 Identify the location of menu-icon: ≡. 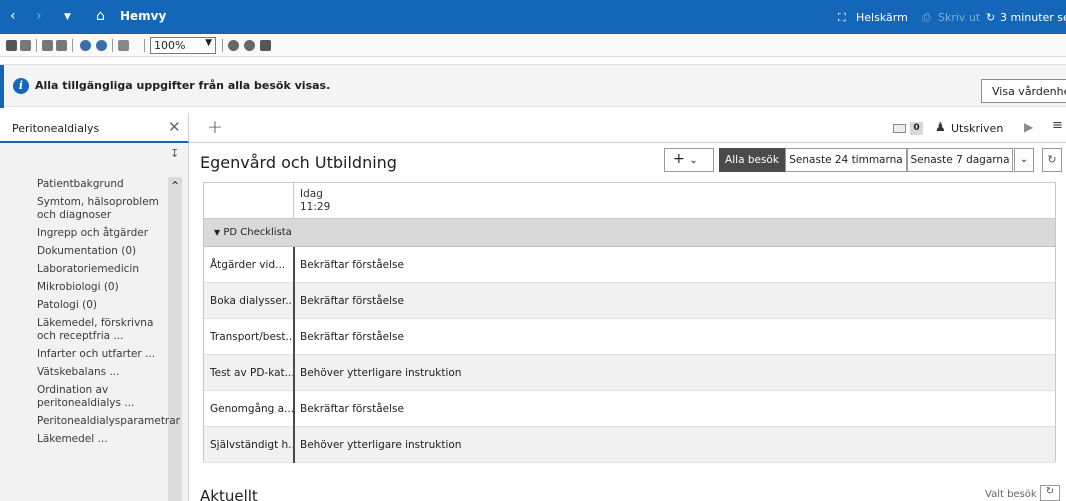
(1057, 125).